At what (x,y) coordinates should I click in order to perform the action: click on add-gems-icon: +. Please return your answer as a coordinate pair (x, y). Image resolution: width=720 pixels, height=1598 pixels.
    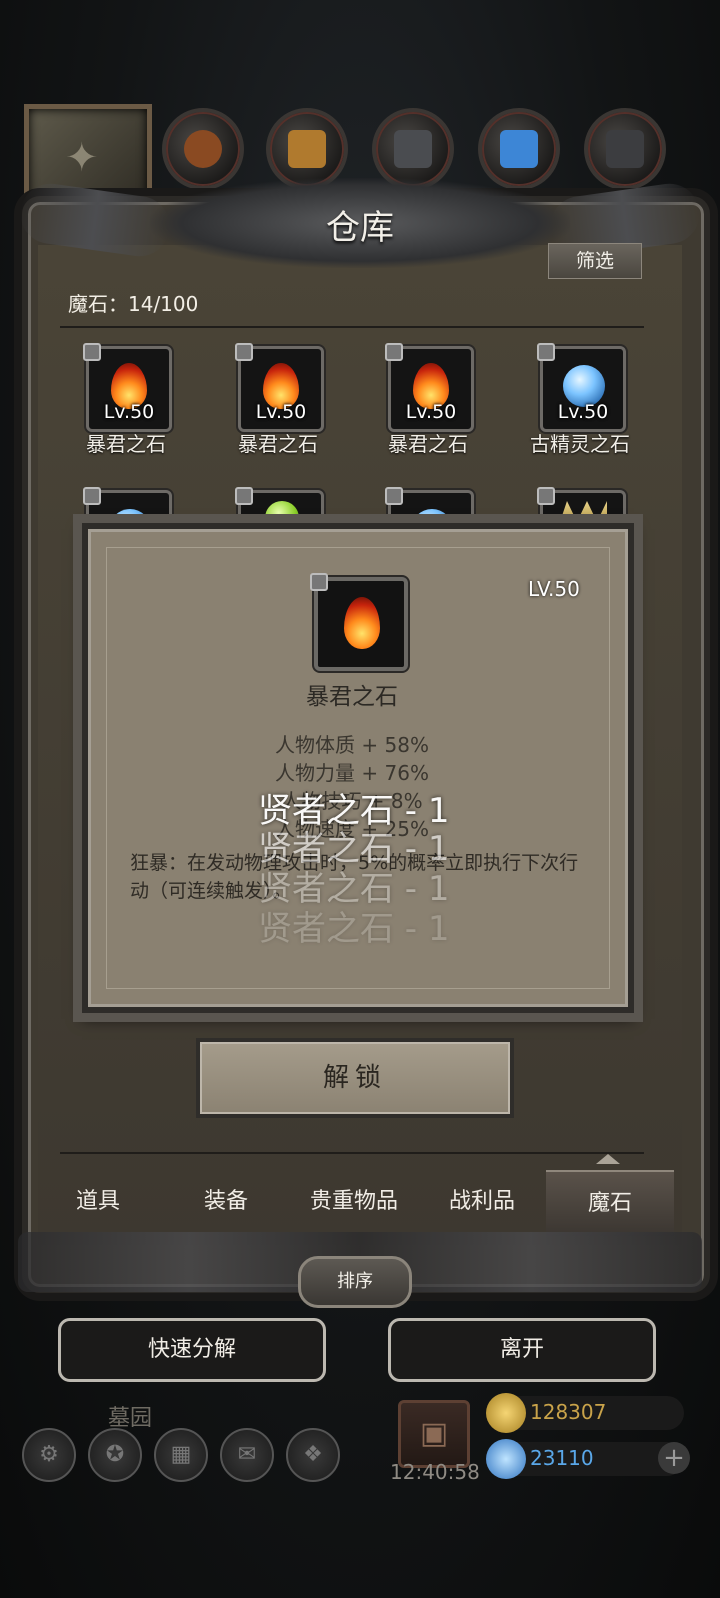
    Looking at the image, I should click on (674, 1458).